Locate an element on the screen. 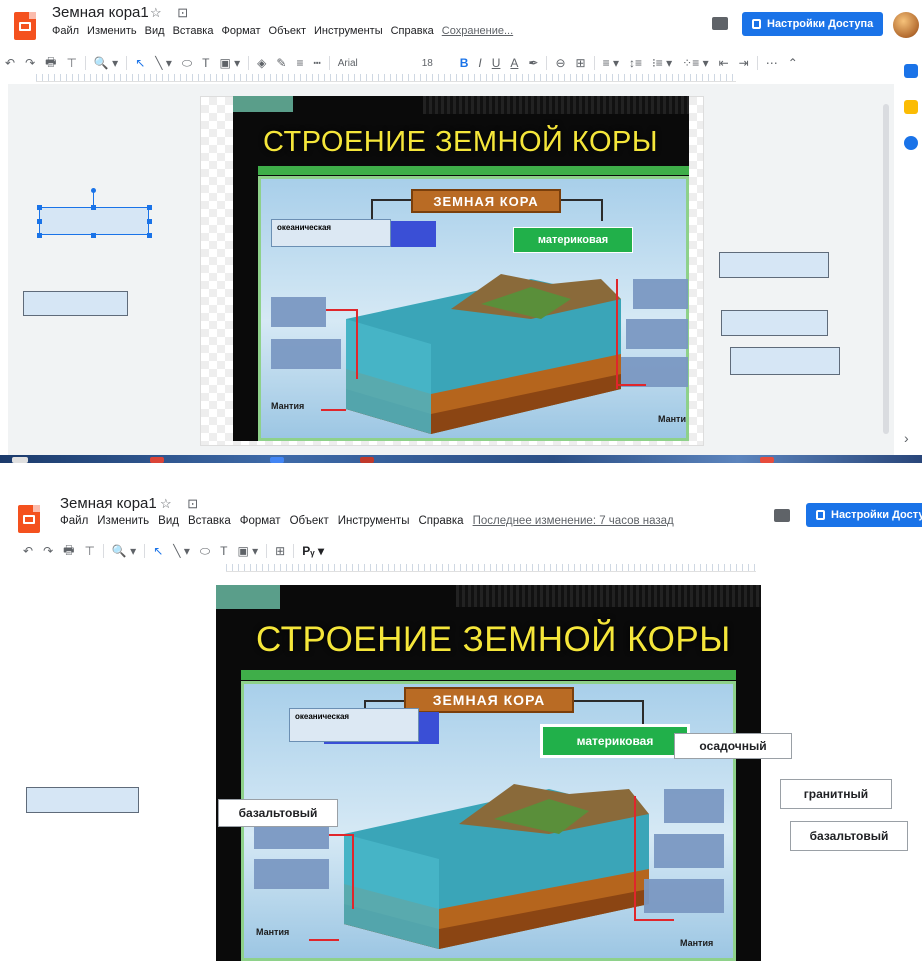 Image resolution: width=922 pixels, height=961 pixels. link-icon: ⊖ is located at coordinates (560, 63).